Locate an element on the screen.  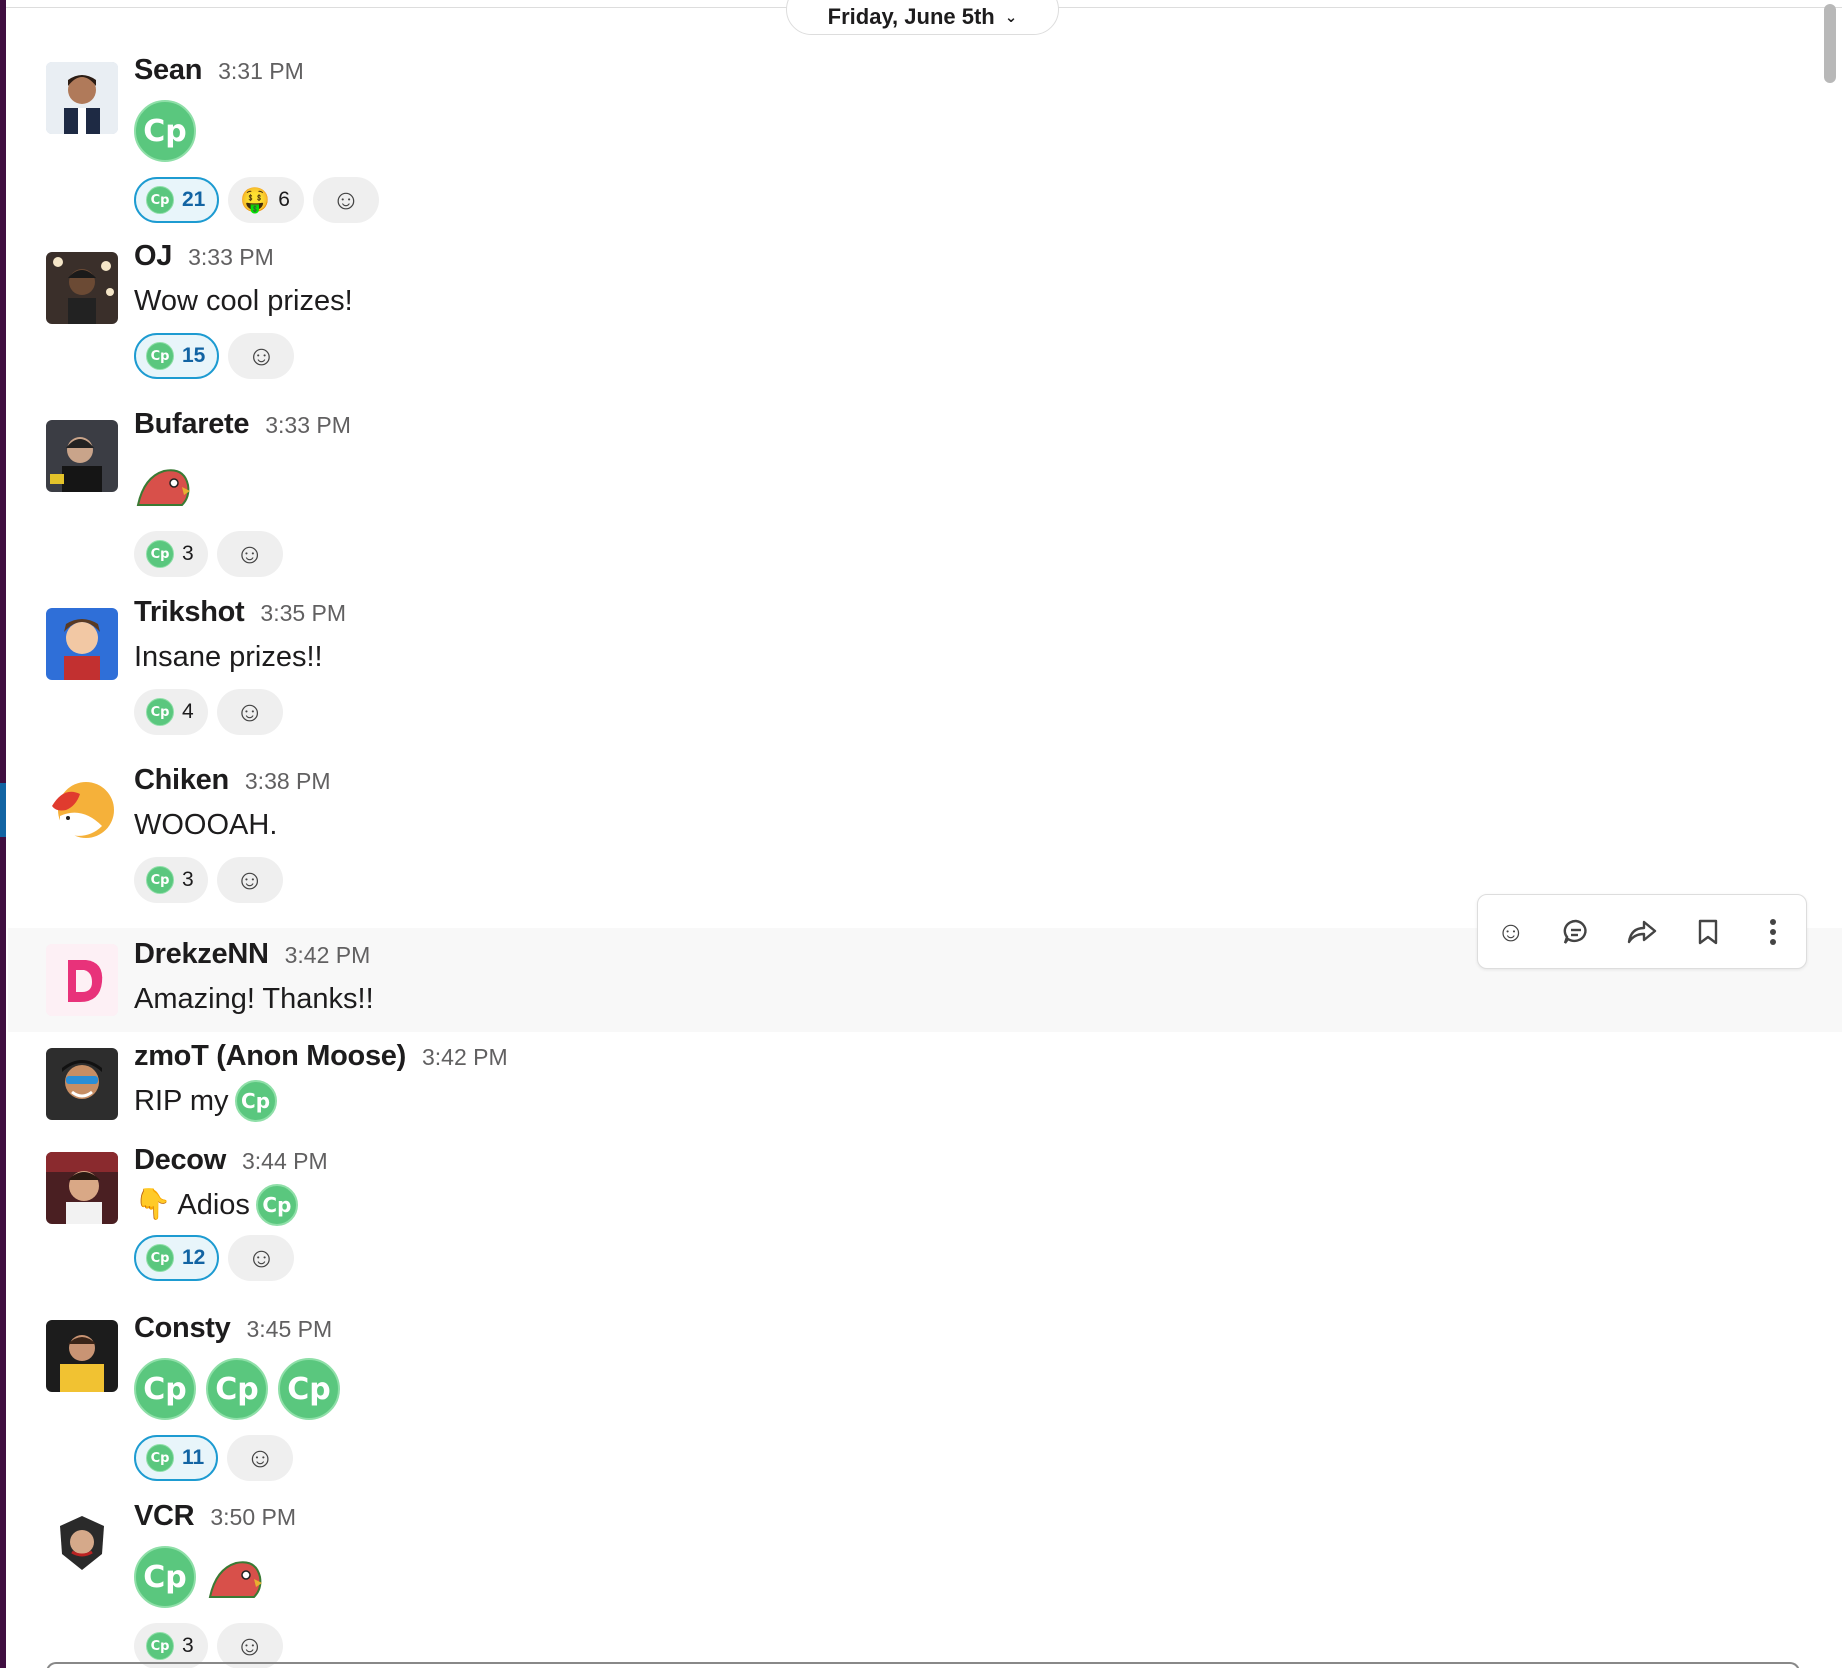
more-actions-icon is located at coordinates (1773, 932).